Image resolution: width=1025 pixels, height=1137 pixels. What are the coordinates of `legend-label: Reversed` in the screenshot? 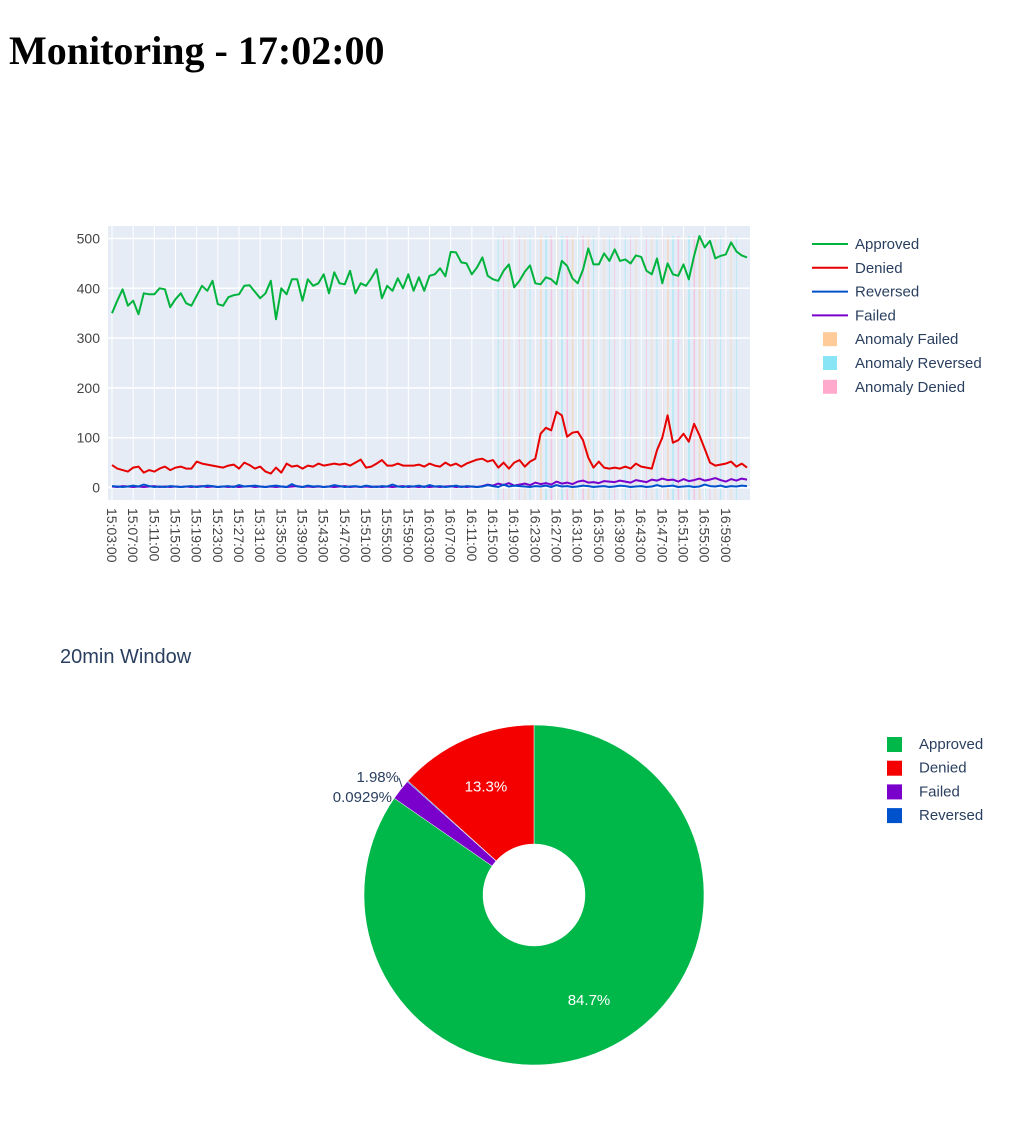 It's located at (887, 292).